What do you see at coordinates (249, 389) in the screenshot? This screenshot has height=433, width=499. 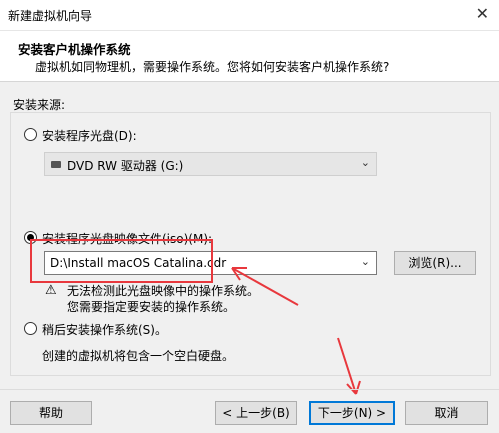 I see `footer-divider` at bounding box center [249, 389].